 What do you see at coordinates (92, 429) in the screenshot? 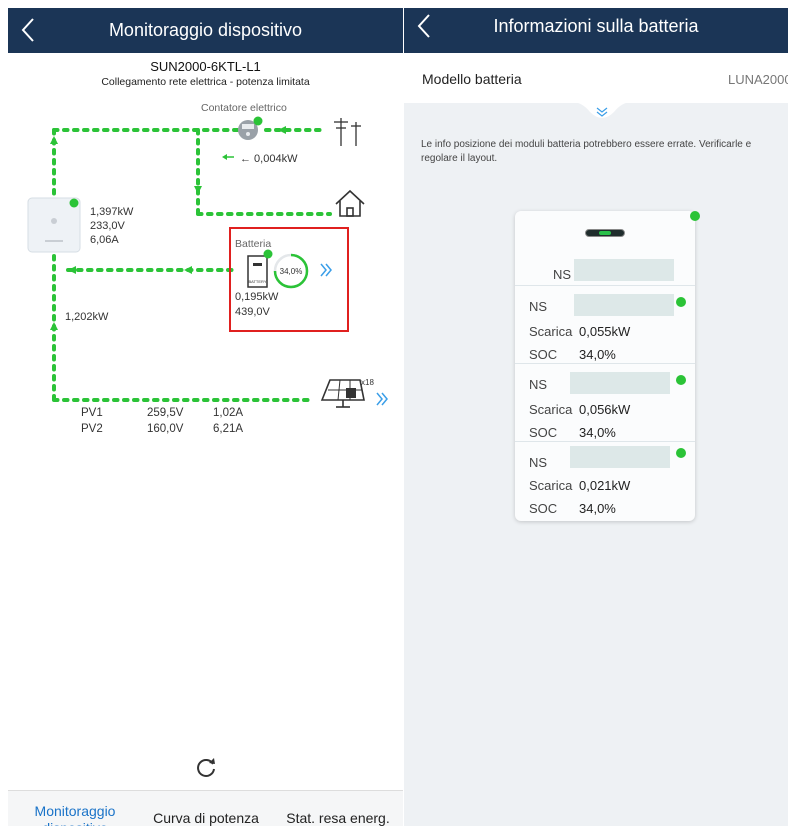
I see `pv-name: PV2` at bounding box center [92, 429].